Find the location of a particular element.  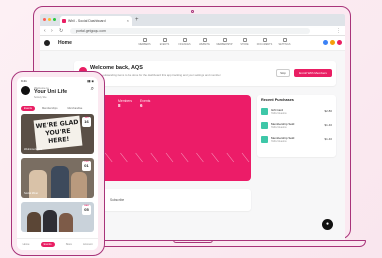

nav-item-store: STORE is located at coordinates (244, 42).